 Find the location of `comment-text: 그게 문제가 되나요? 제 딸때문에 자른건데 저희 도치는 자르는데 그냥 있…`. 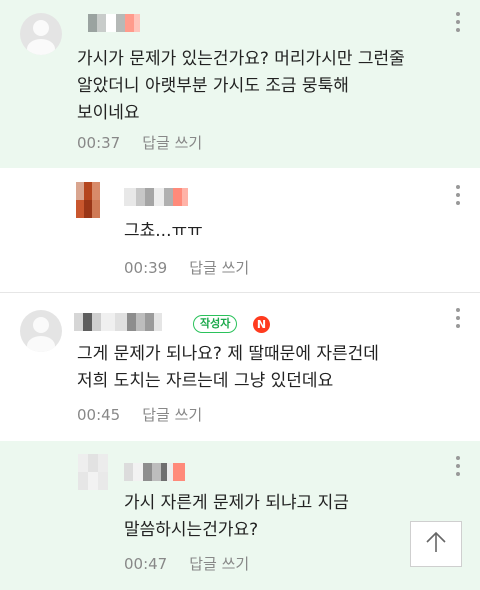

comment-text: 그게 문제가 되나요? 제 딸때문에 자른건데 저희 도치는 자르는데 그냥 있… is located at coordinates (228, 367).